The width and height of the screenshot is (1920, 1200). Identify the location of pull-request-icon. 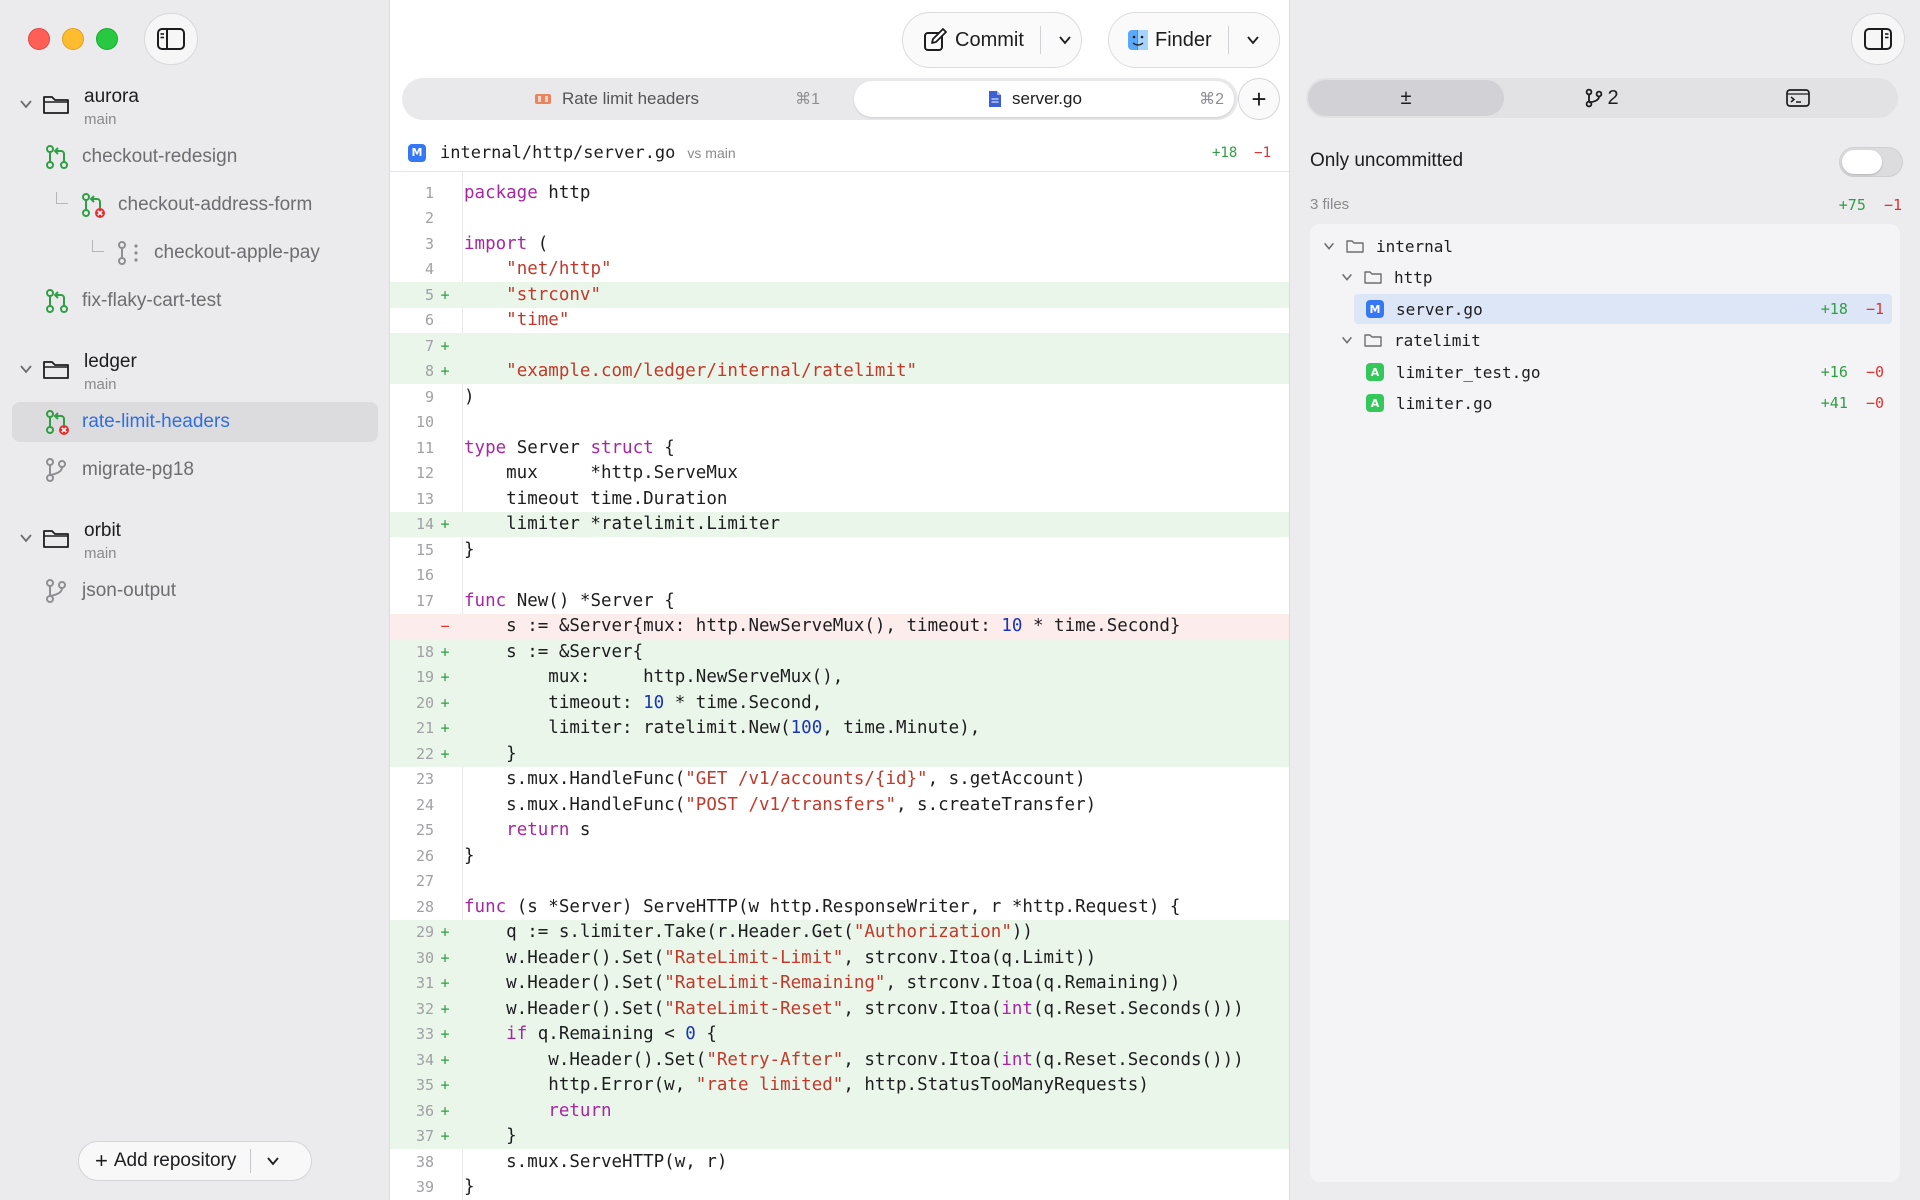
(57, 157).